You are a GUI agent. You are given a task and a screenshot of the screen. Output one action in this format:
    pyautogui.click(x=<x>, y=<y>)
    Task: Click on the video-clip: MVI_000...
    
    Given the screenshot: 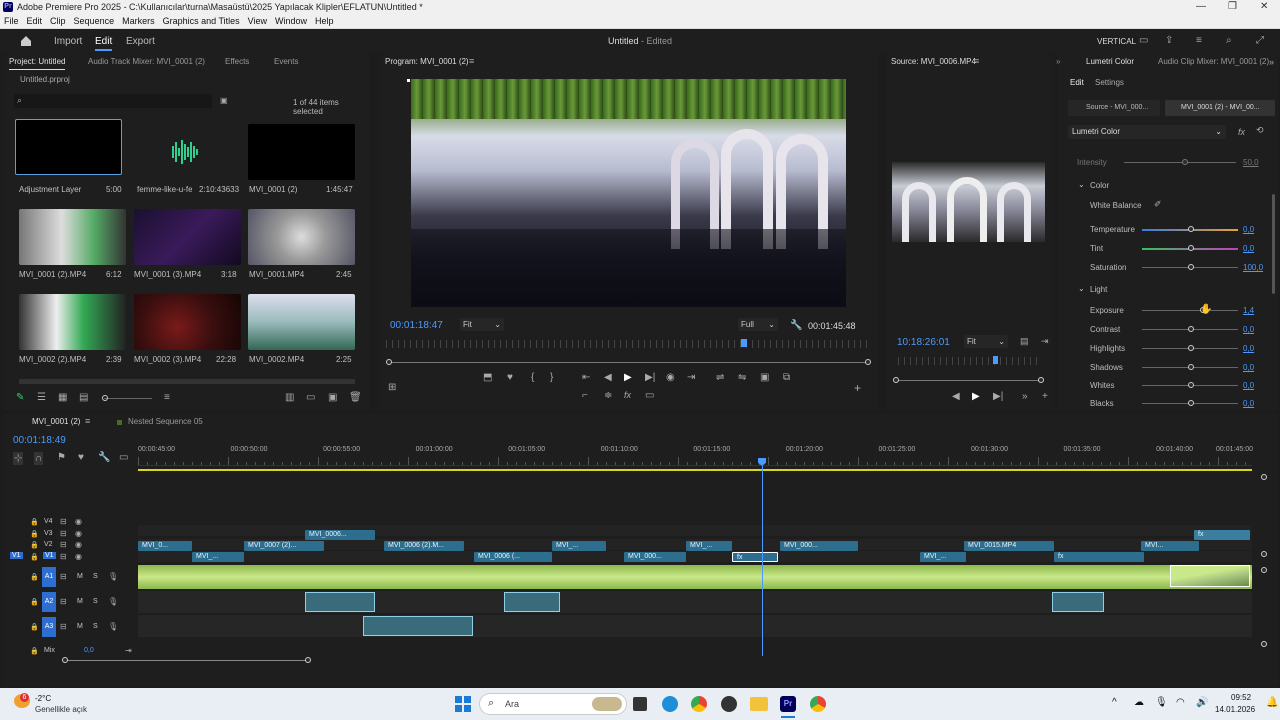 What is the action you would take?
    pyautogui.click(x=655, y=557)
    